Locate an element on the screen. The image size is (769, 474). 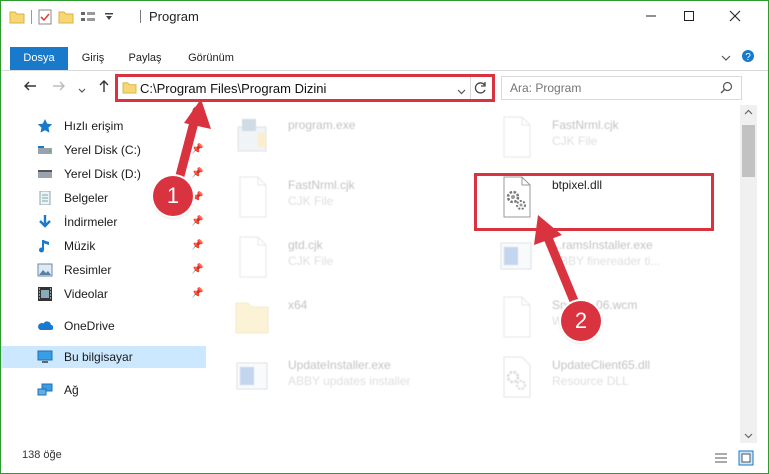
step-badge-2: 2 is located at coordinates (581, 321).